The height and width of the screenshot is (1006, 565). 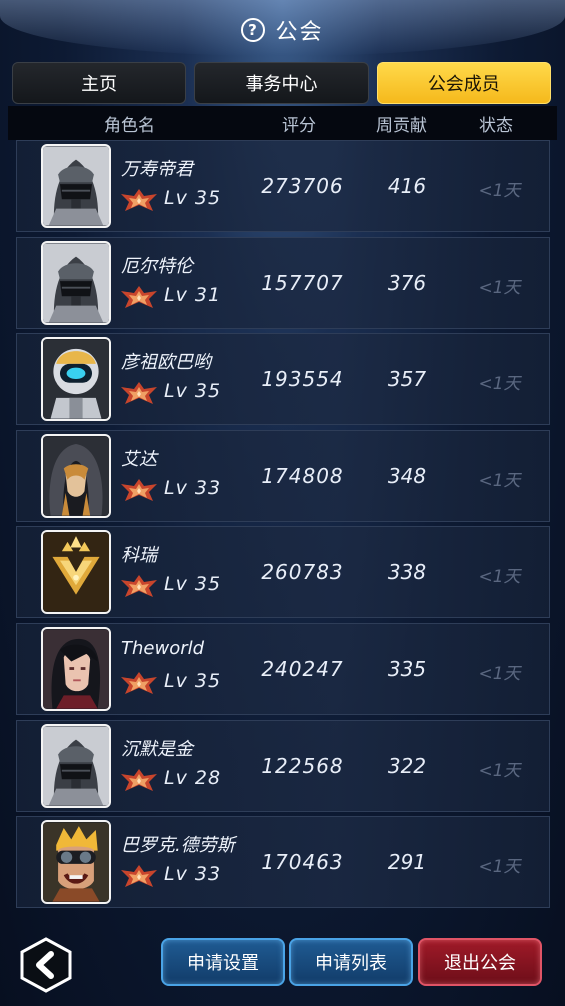 What do you see at coordinates (99, 83) in the screenshot?
I see `tab-home: 主页` at bounding box center [99, 83].